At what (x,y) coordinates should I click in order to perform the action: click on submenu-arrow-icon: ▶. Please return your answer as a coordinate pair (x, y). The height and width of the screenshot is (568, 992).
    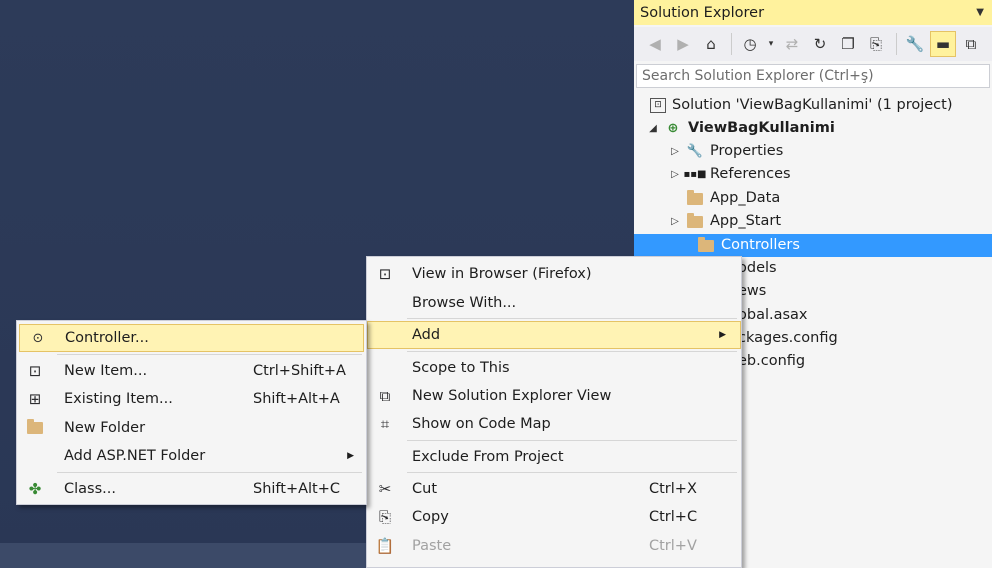
    Looking at the image, I should click on (350, 456).